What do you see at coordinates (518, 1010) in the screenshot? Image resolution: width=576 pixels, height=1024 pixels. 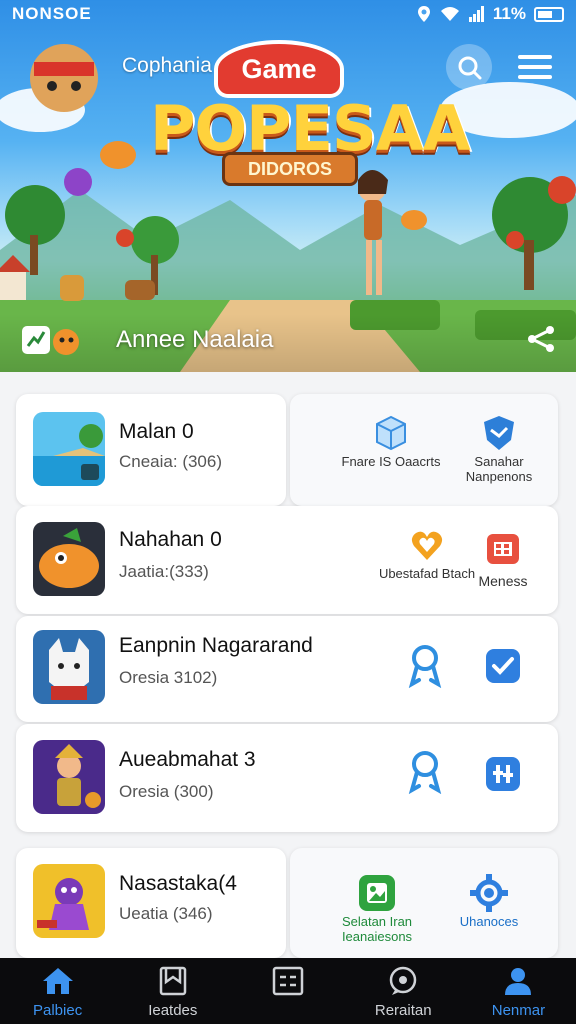 I see `nav-label: Nenmar` at bounding box center [518, 1010].